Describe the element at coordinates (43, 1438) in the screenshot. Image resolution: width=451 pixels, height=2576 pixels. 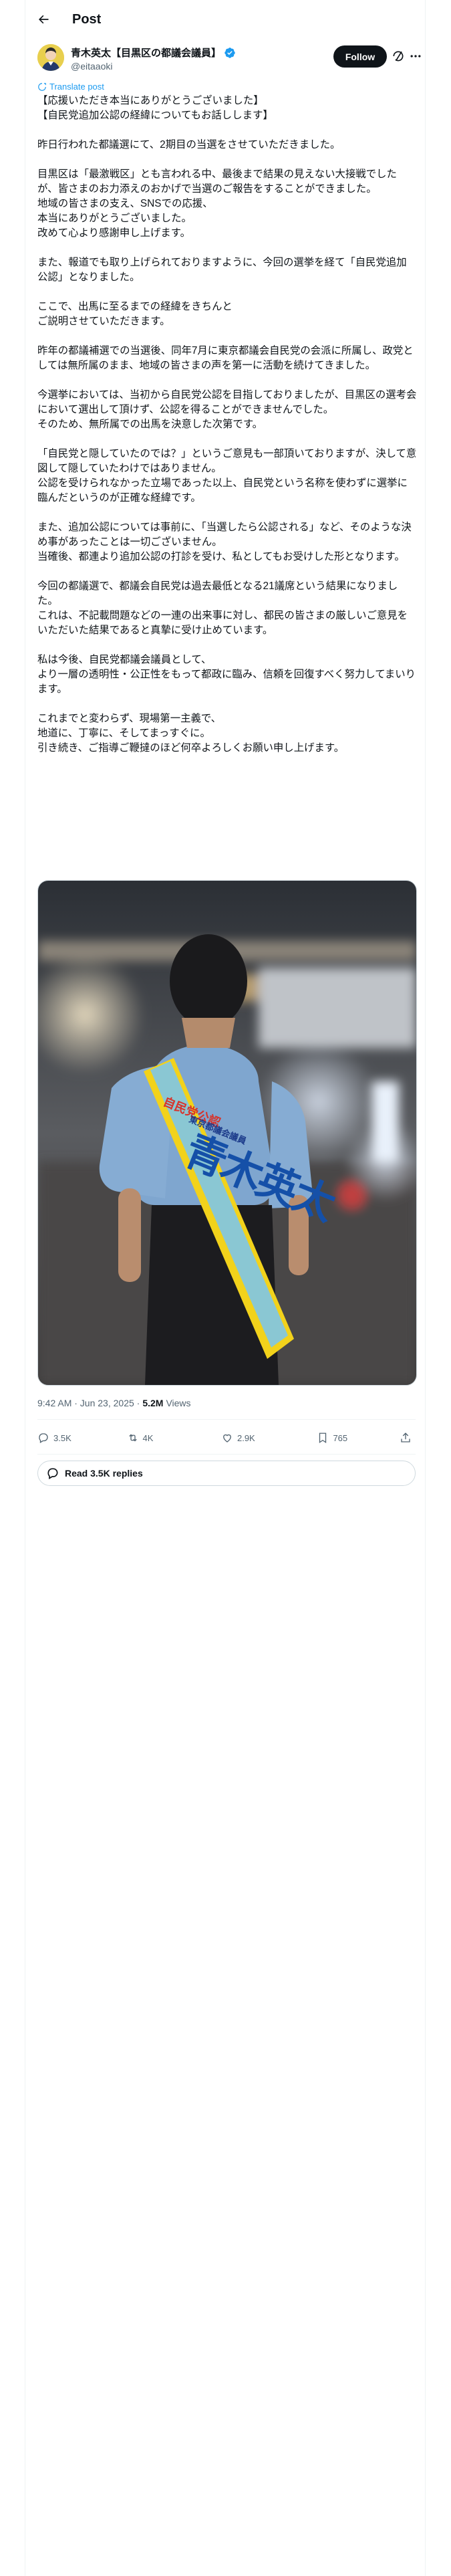
I see `reply-icon` at that location.